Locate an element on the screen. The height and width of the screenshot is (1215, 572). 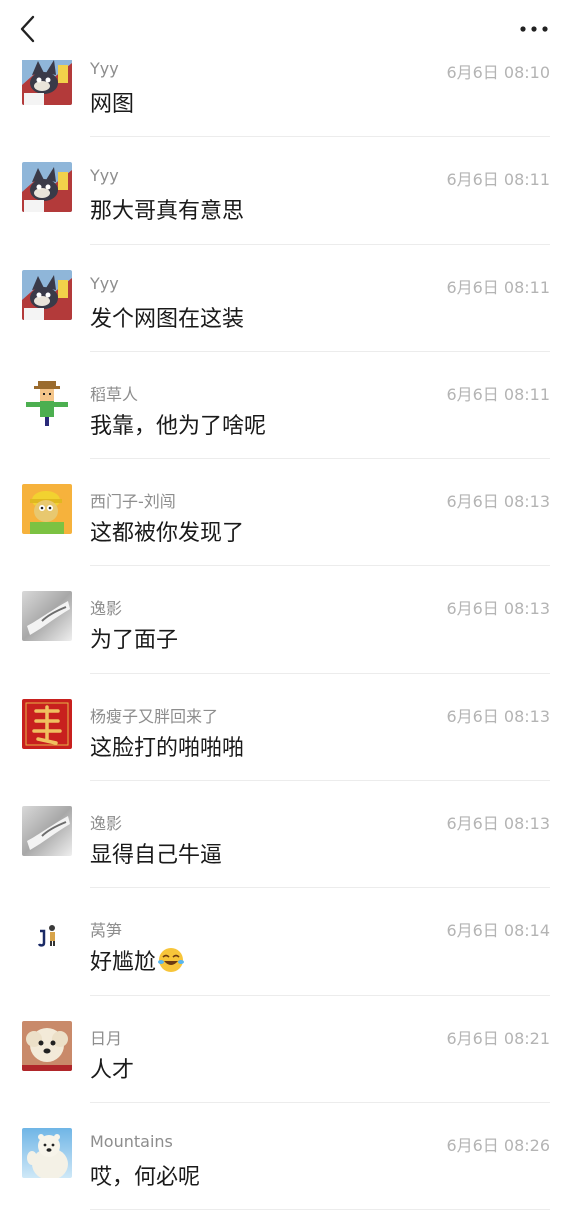
message-text: 好尴尬 is located at coordinates (137, 960).